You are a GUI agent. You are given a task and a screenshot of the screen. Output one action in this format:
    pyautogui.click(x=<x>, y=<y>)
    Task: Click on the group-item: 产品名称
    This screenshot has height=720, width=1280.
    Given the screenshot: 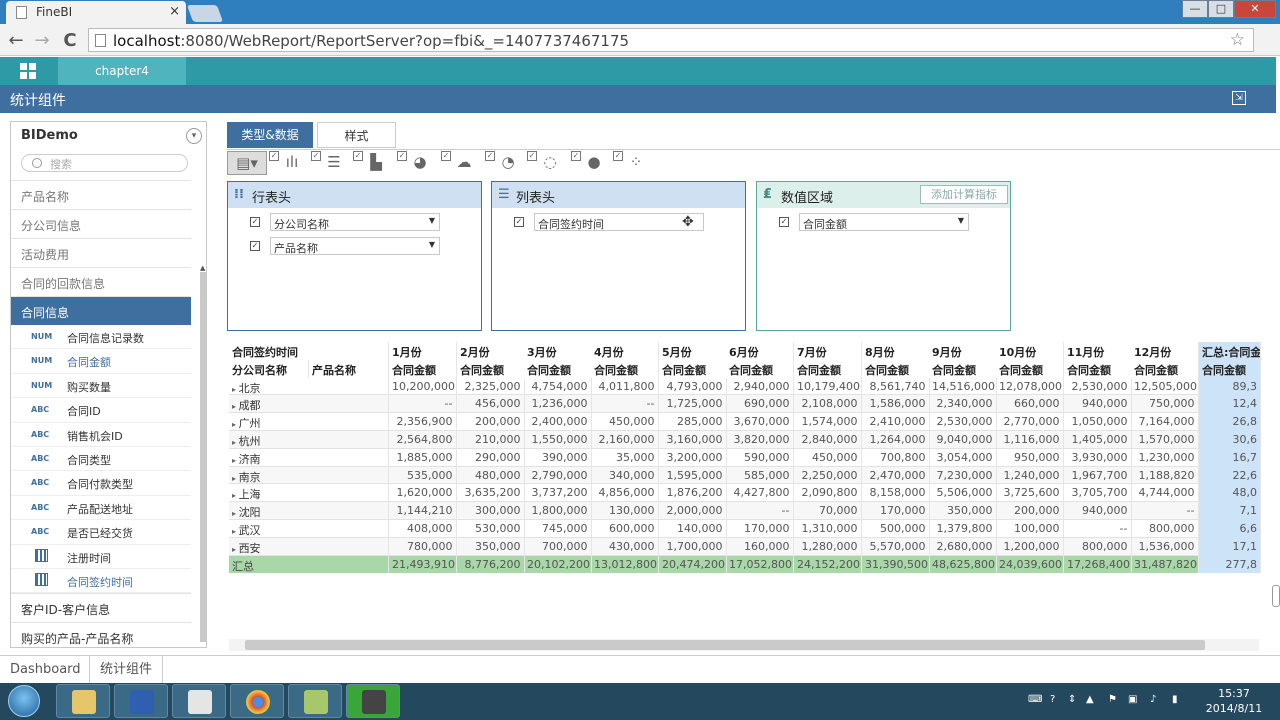 What is the action you would take?
    pyautogui.click(x=101, y=194)
    